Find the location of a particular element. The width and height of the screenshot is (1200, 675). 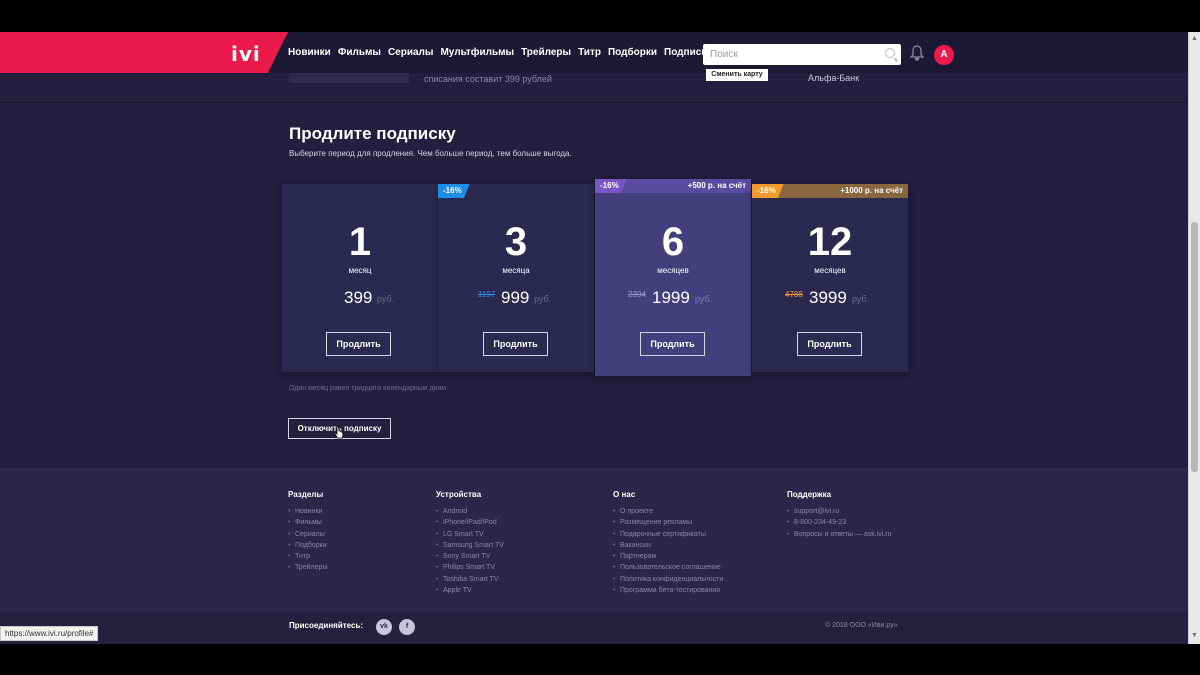

nav-cartoons: Мультфильмы is located at coordinates (477, 52).